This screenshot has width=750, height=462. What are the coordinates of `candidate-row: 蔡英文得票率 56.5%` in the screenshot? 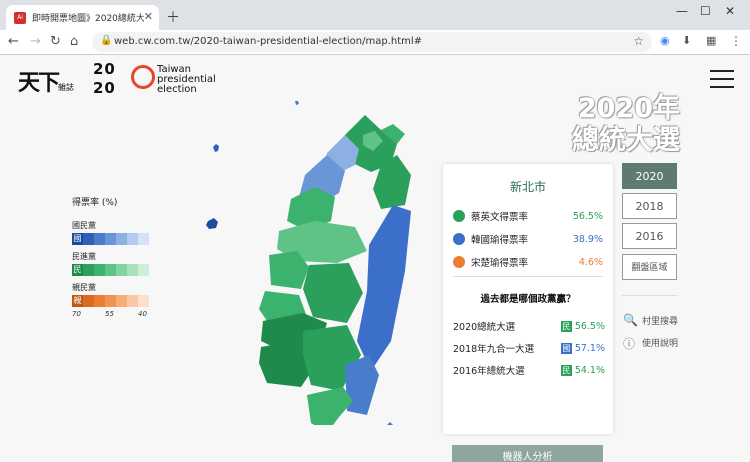 It's located at (528, 216).